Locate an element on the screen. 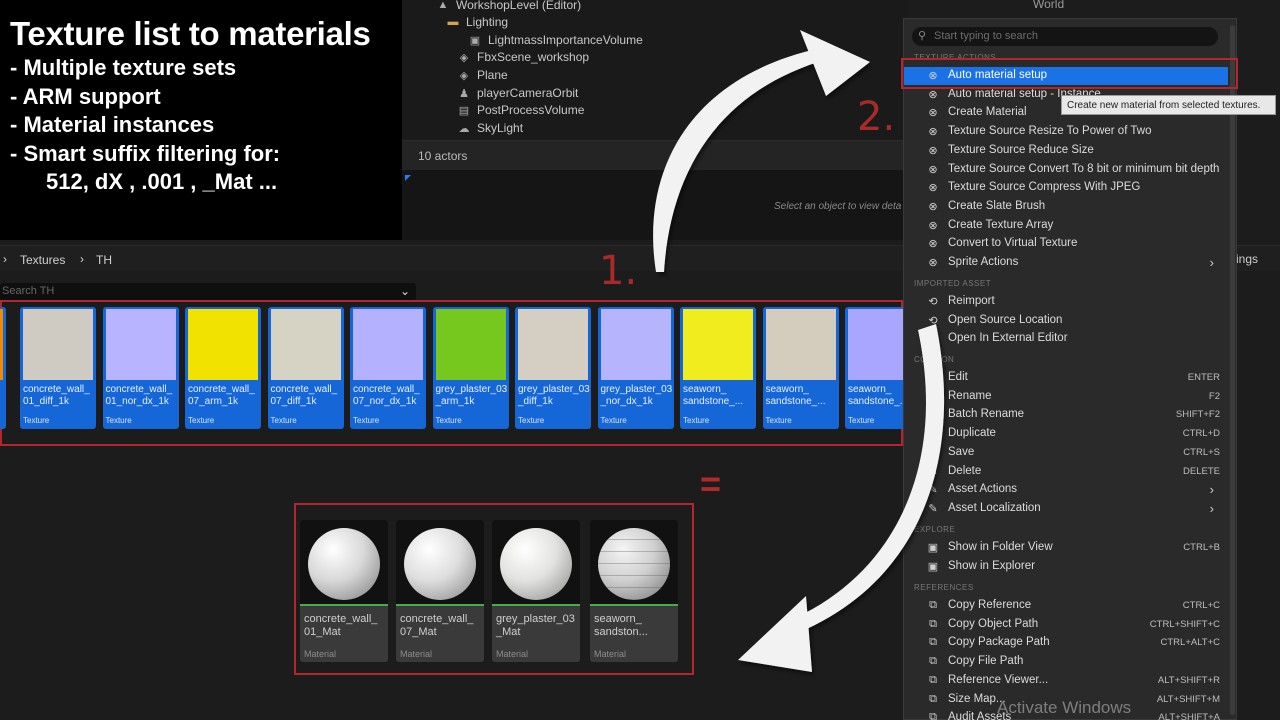 This screenshot has width=1280, height=720. menu-item-label: Show in Folder View is located at coordinates (1000, 547).